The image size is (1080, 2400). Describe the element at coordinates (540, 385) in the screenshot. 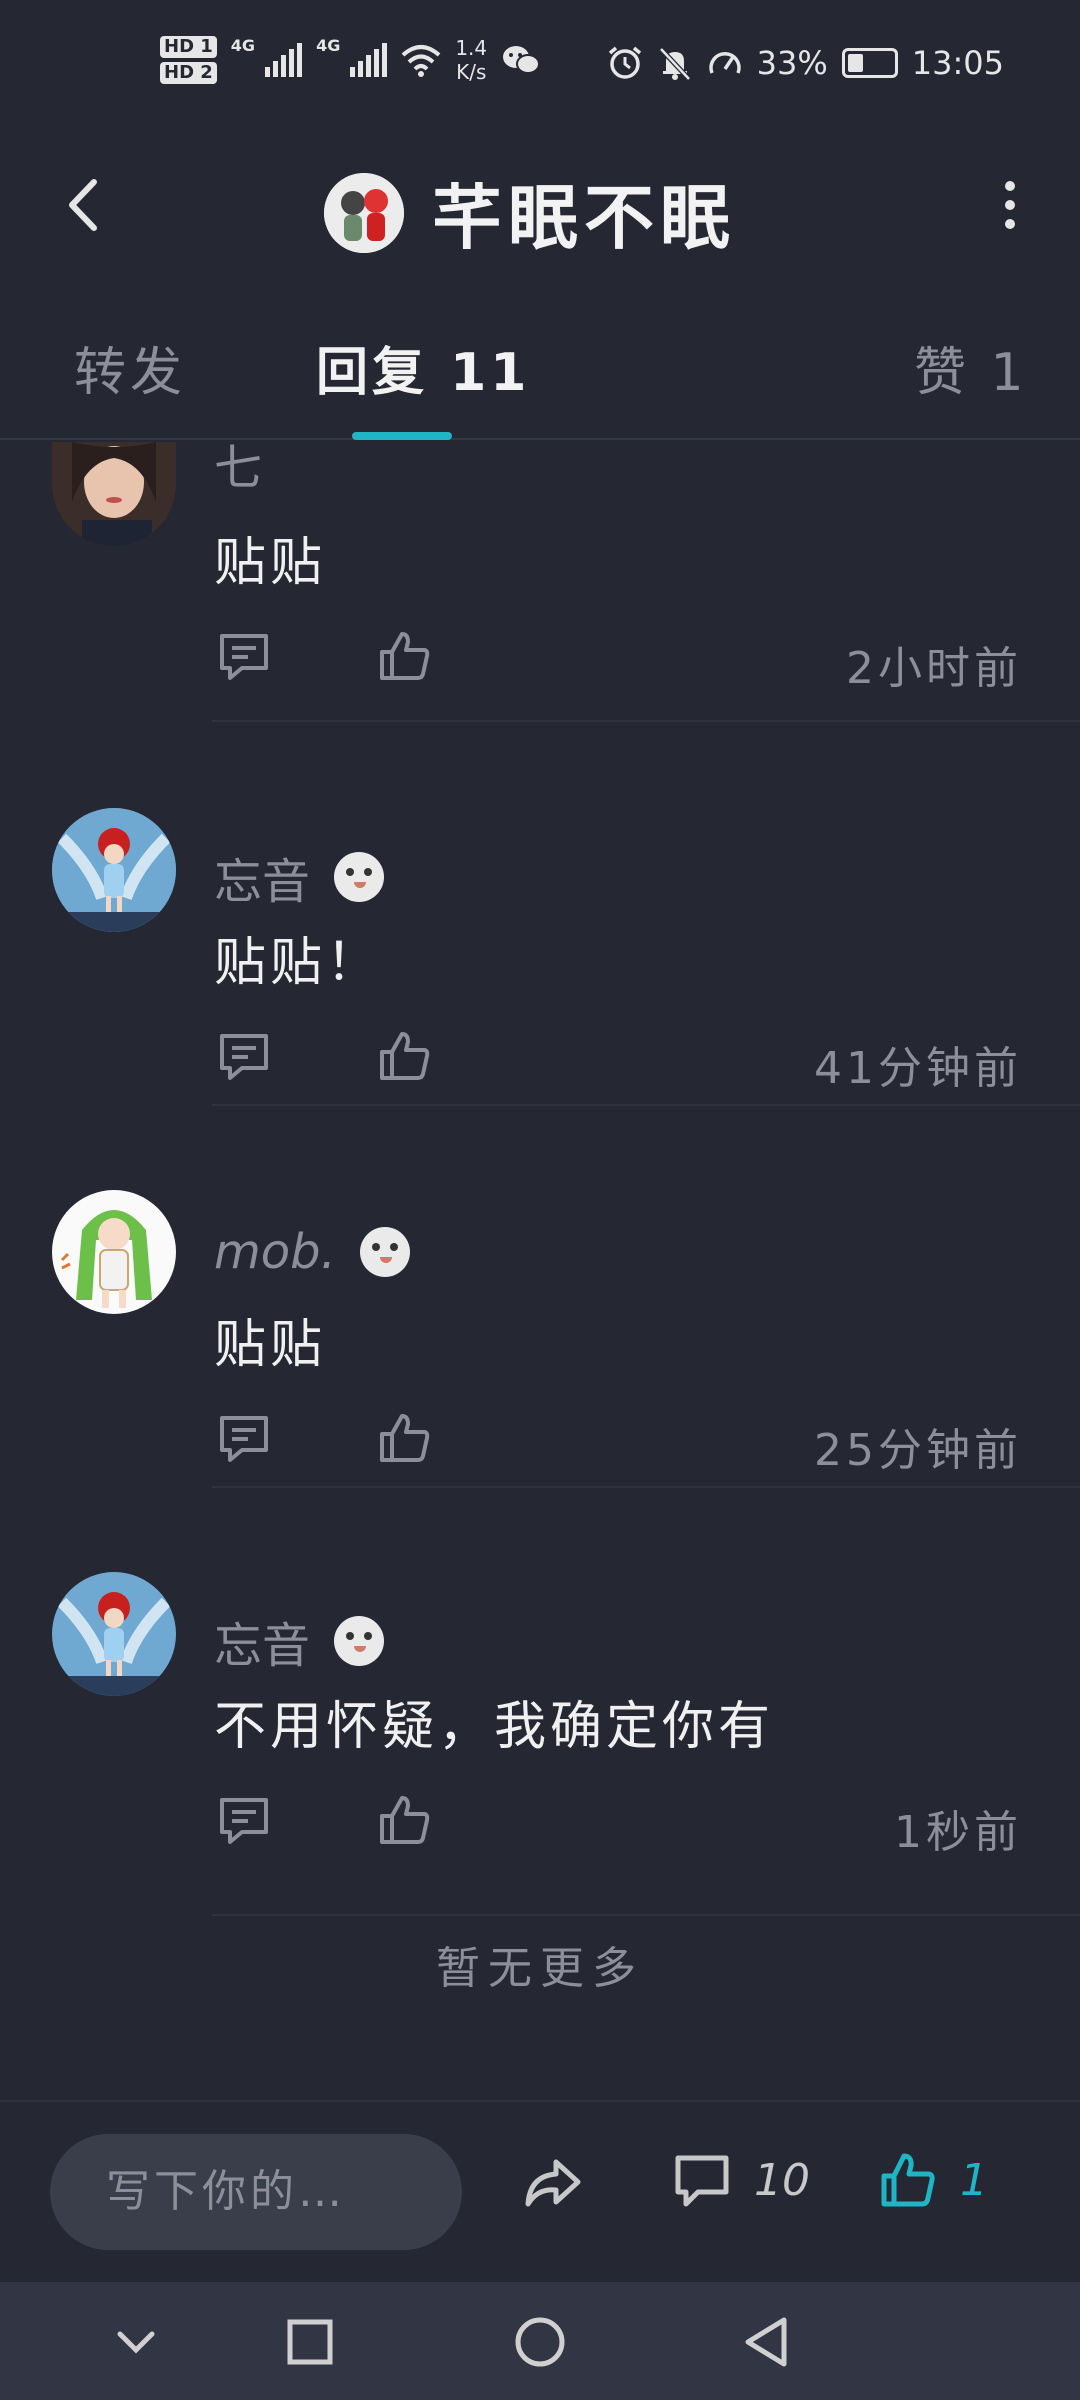

I see `tab-bar: 转发 回复 11 赞 1` at that location.